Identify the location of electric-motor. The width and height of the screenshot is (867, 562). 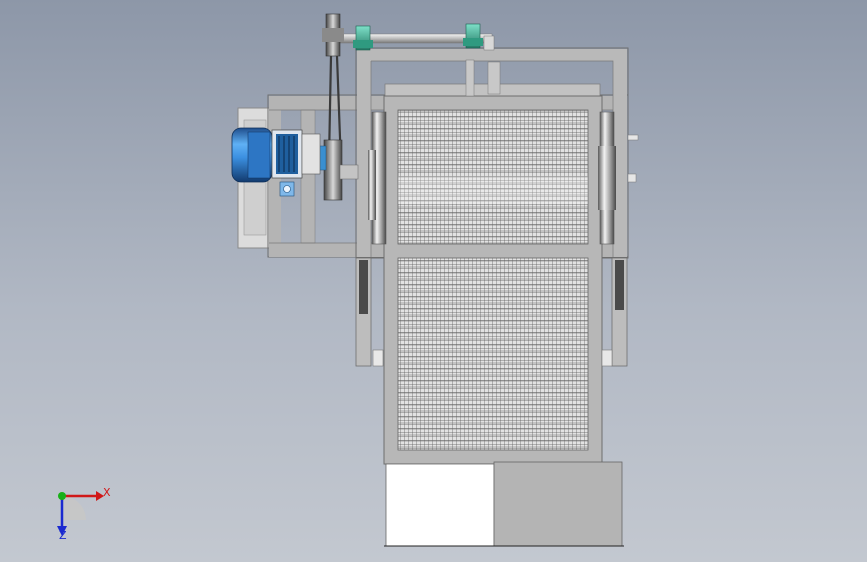
(267, 155).